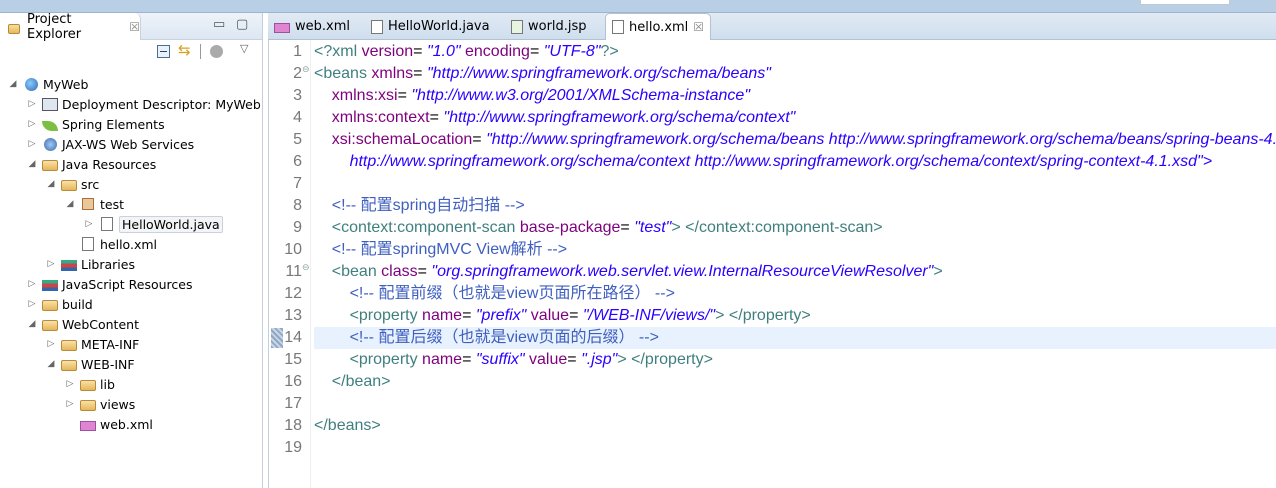  What do you see at coordinates (66, 84) in the screenshot?
I see `tree-item-label: MyWeb` at bounding box center [66, 84].